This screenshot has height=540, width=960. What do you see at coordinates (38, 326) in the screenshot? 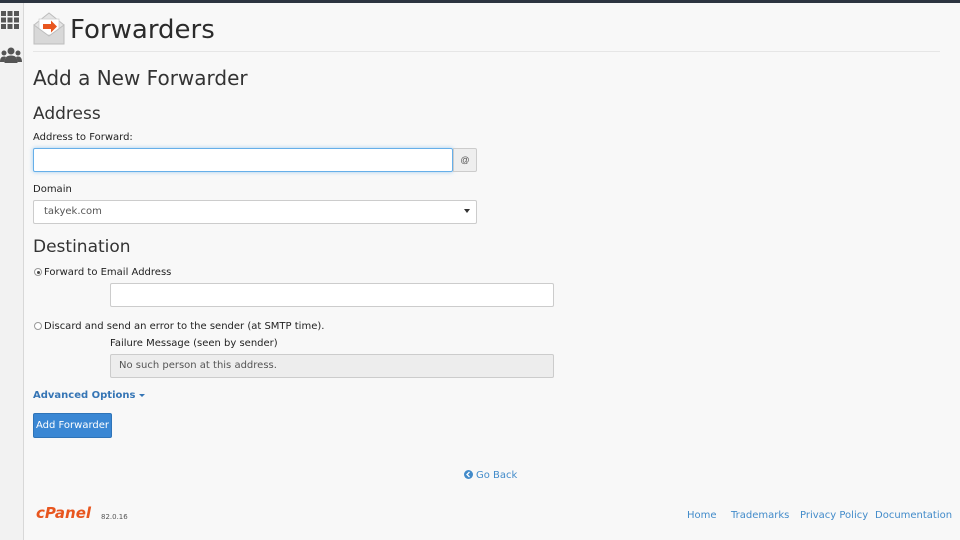
I see `discard-radio` at bounding box center [38, 326].